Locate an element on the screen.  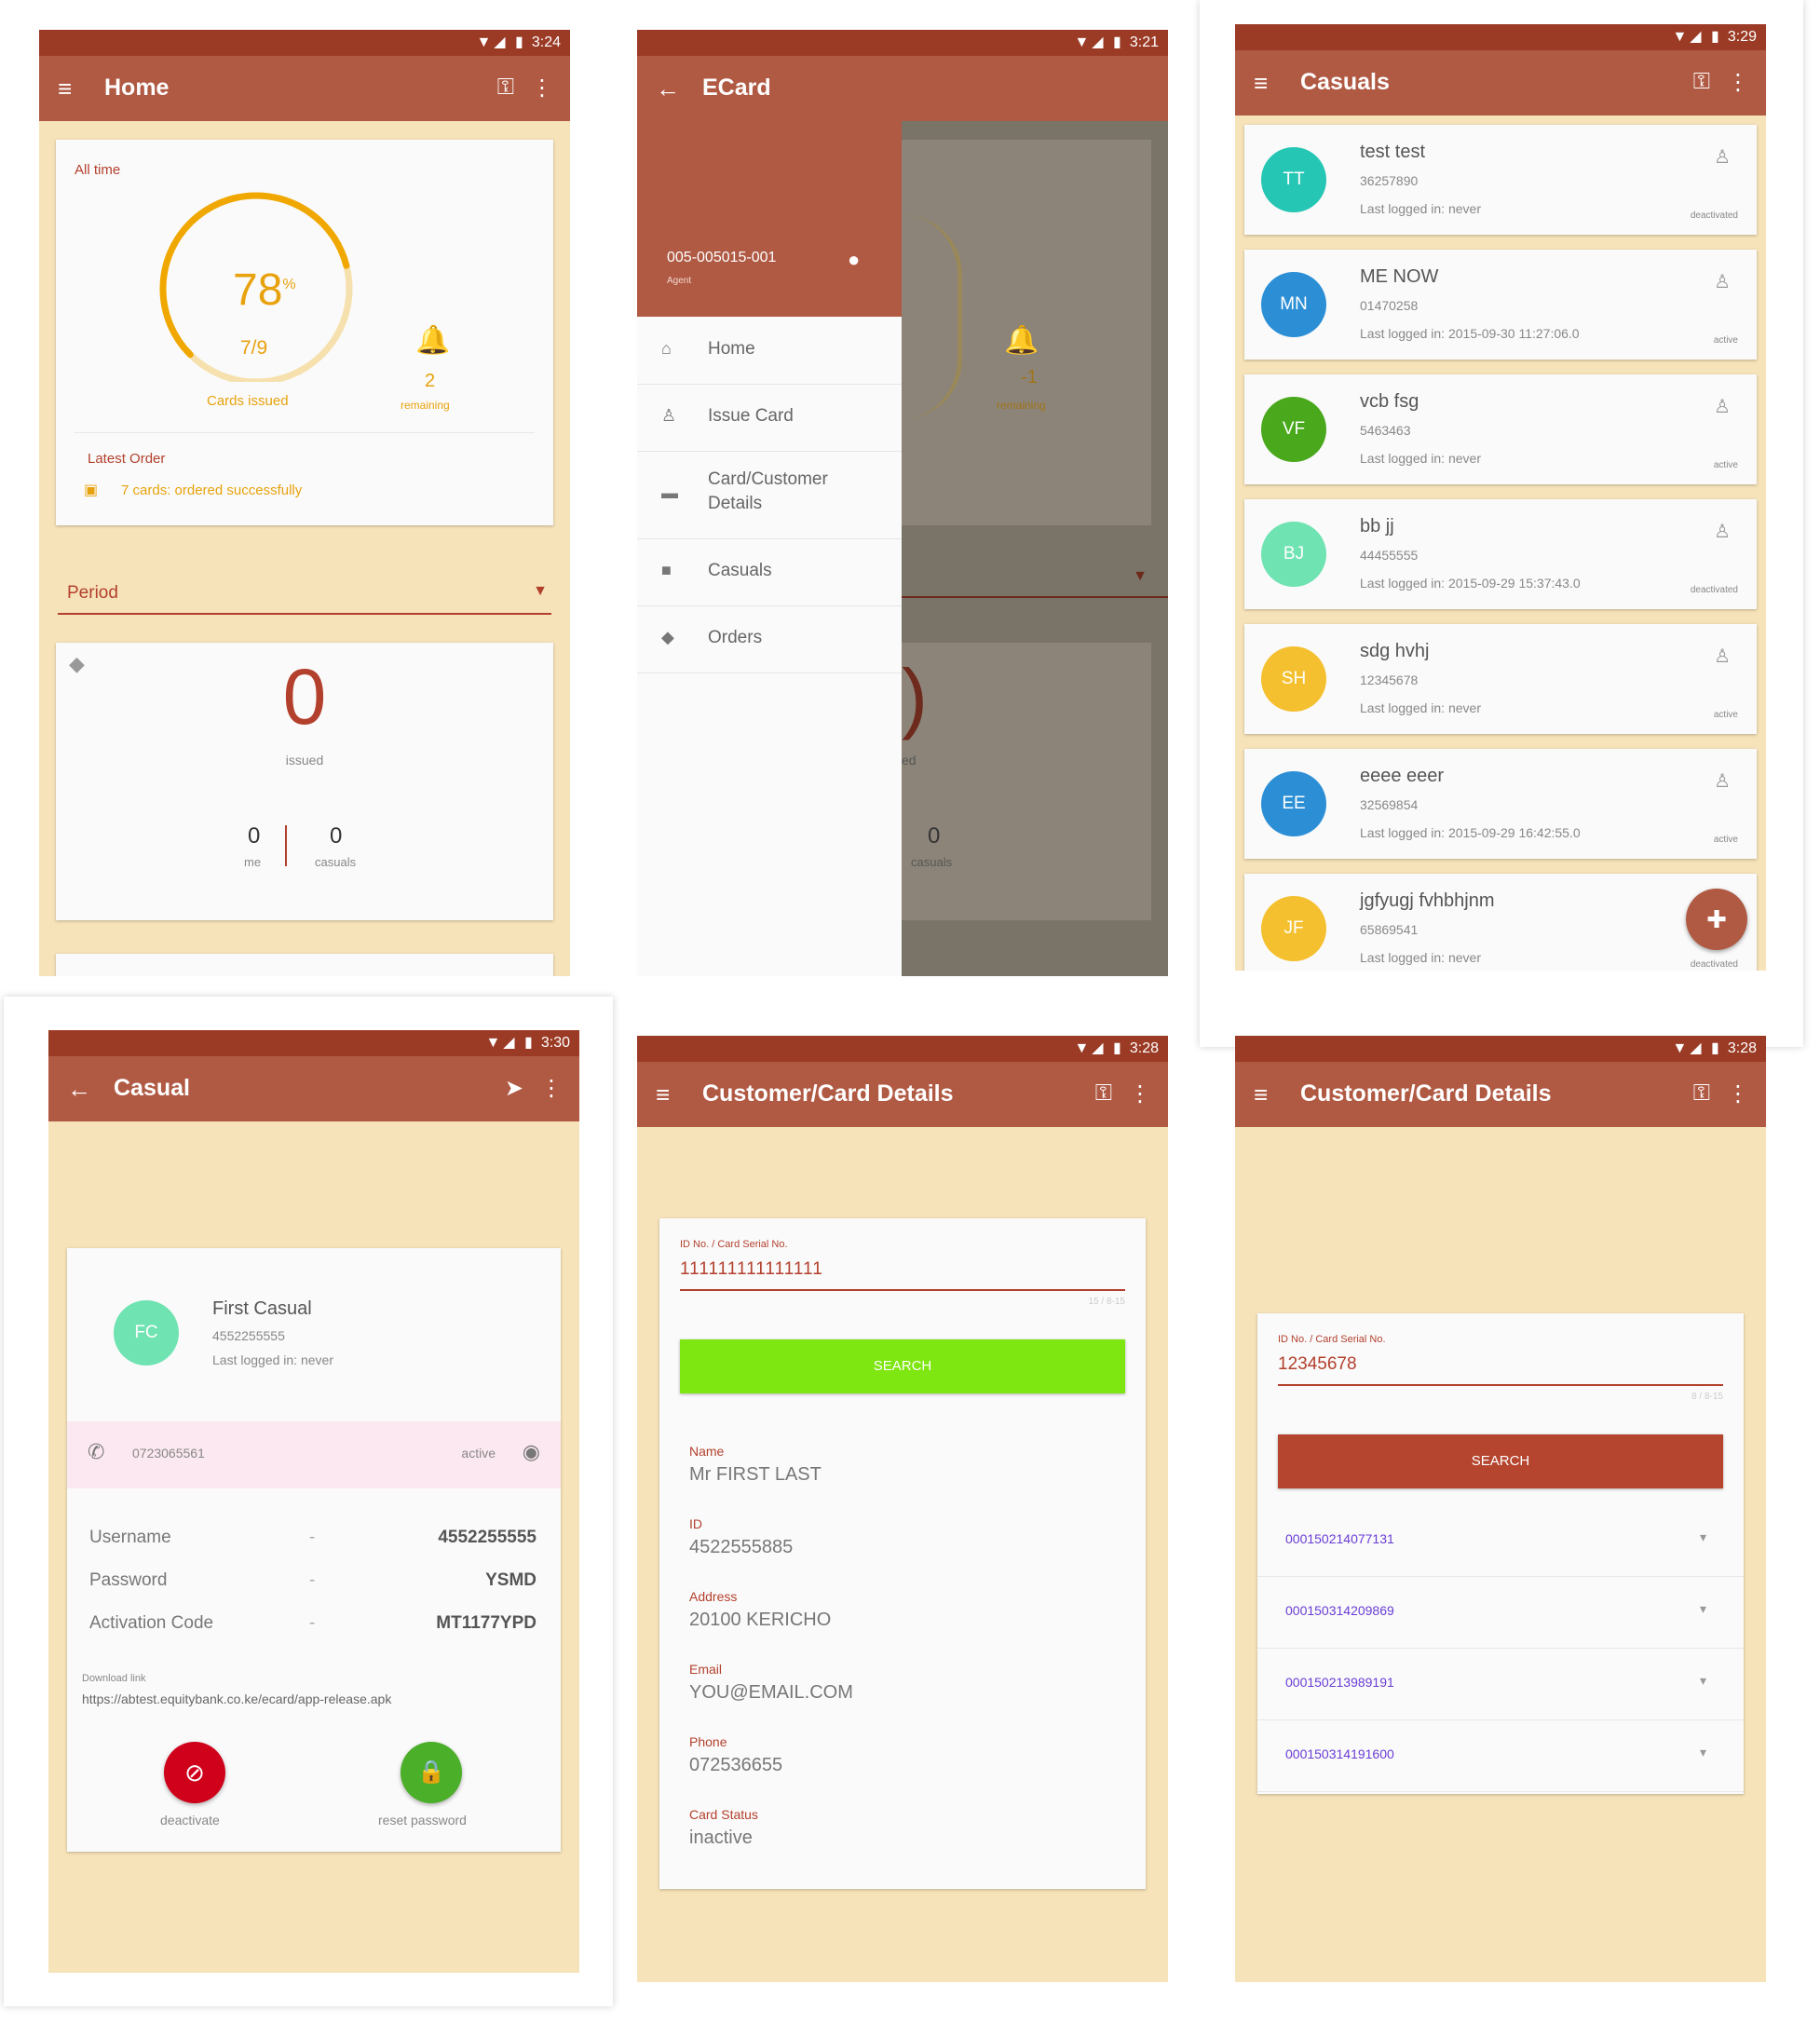
casual-name: vcb fsg is located at coordinates (1389, 401).